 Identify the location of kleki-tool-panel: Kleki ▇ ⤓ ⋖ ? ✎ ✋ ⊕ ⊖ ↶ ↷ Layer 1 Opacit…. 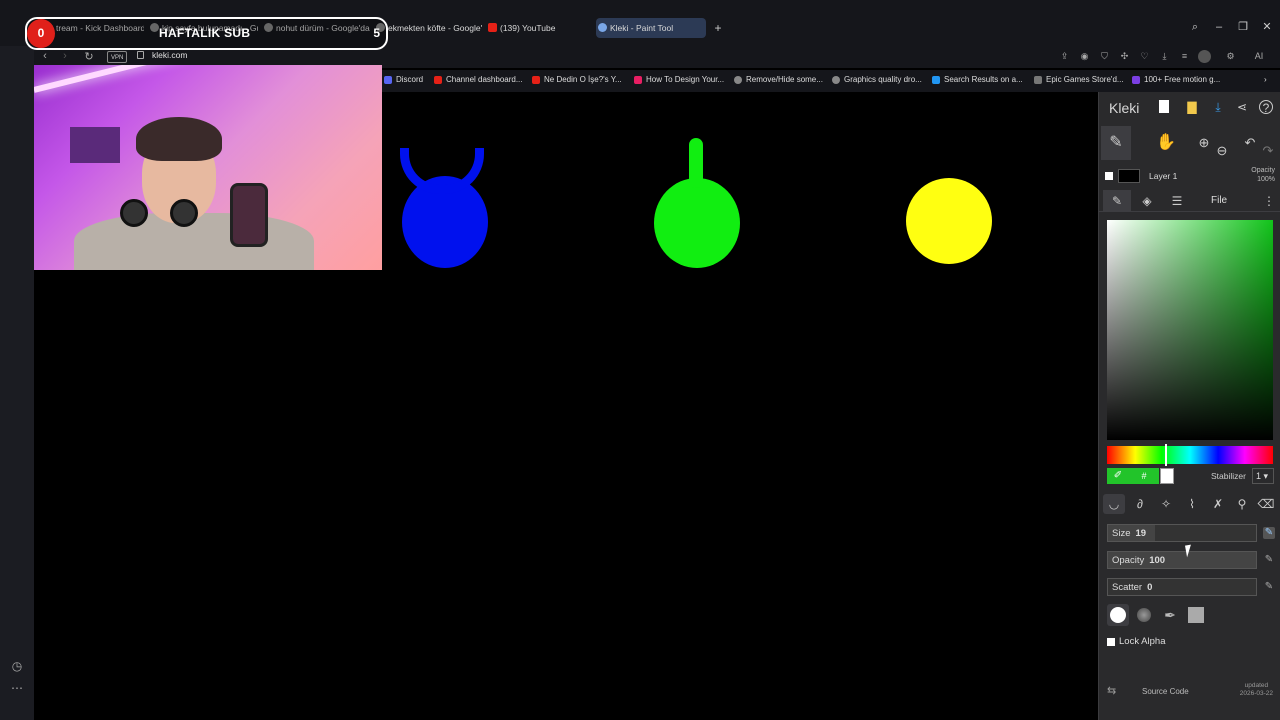
(1189, 406).